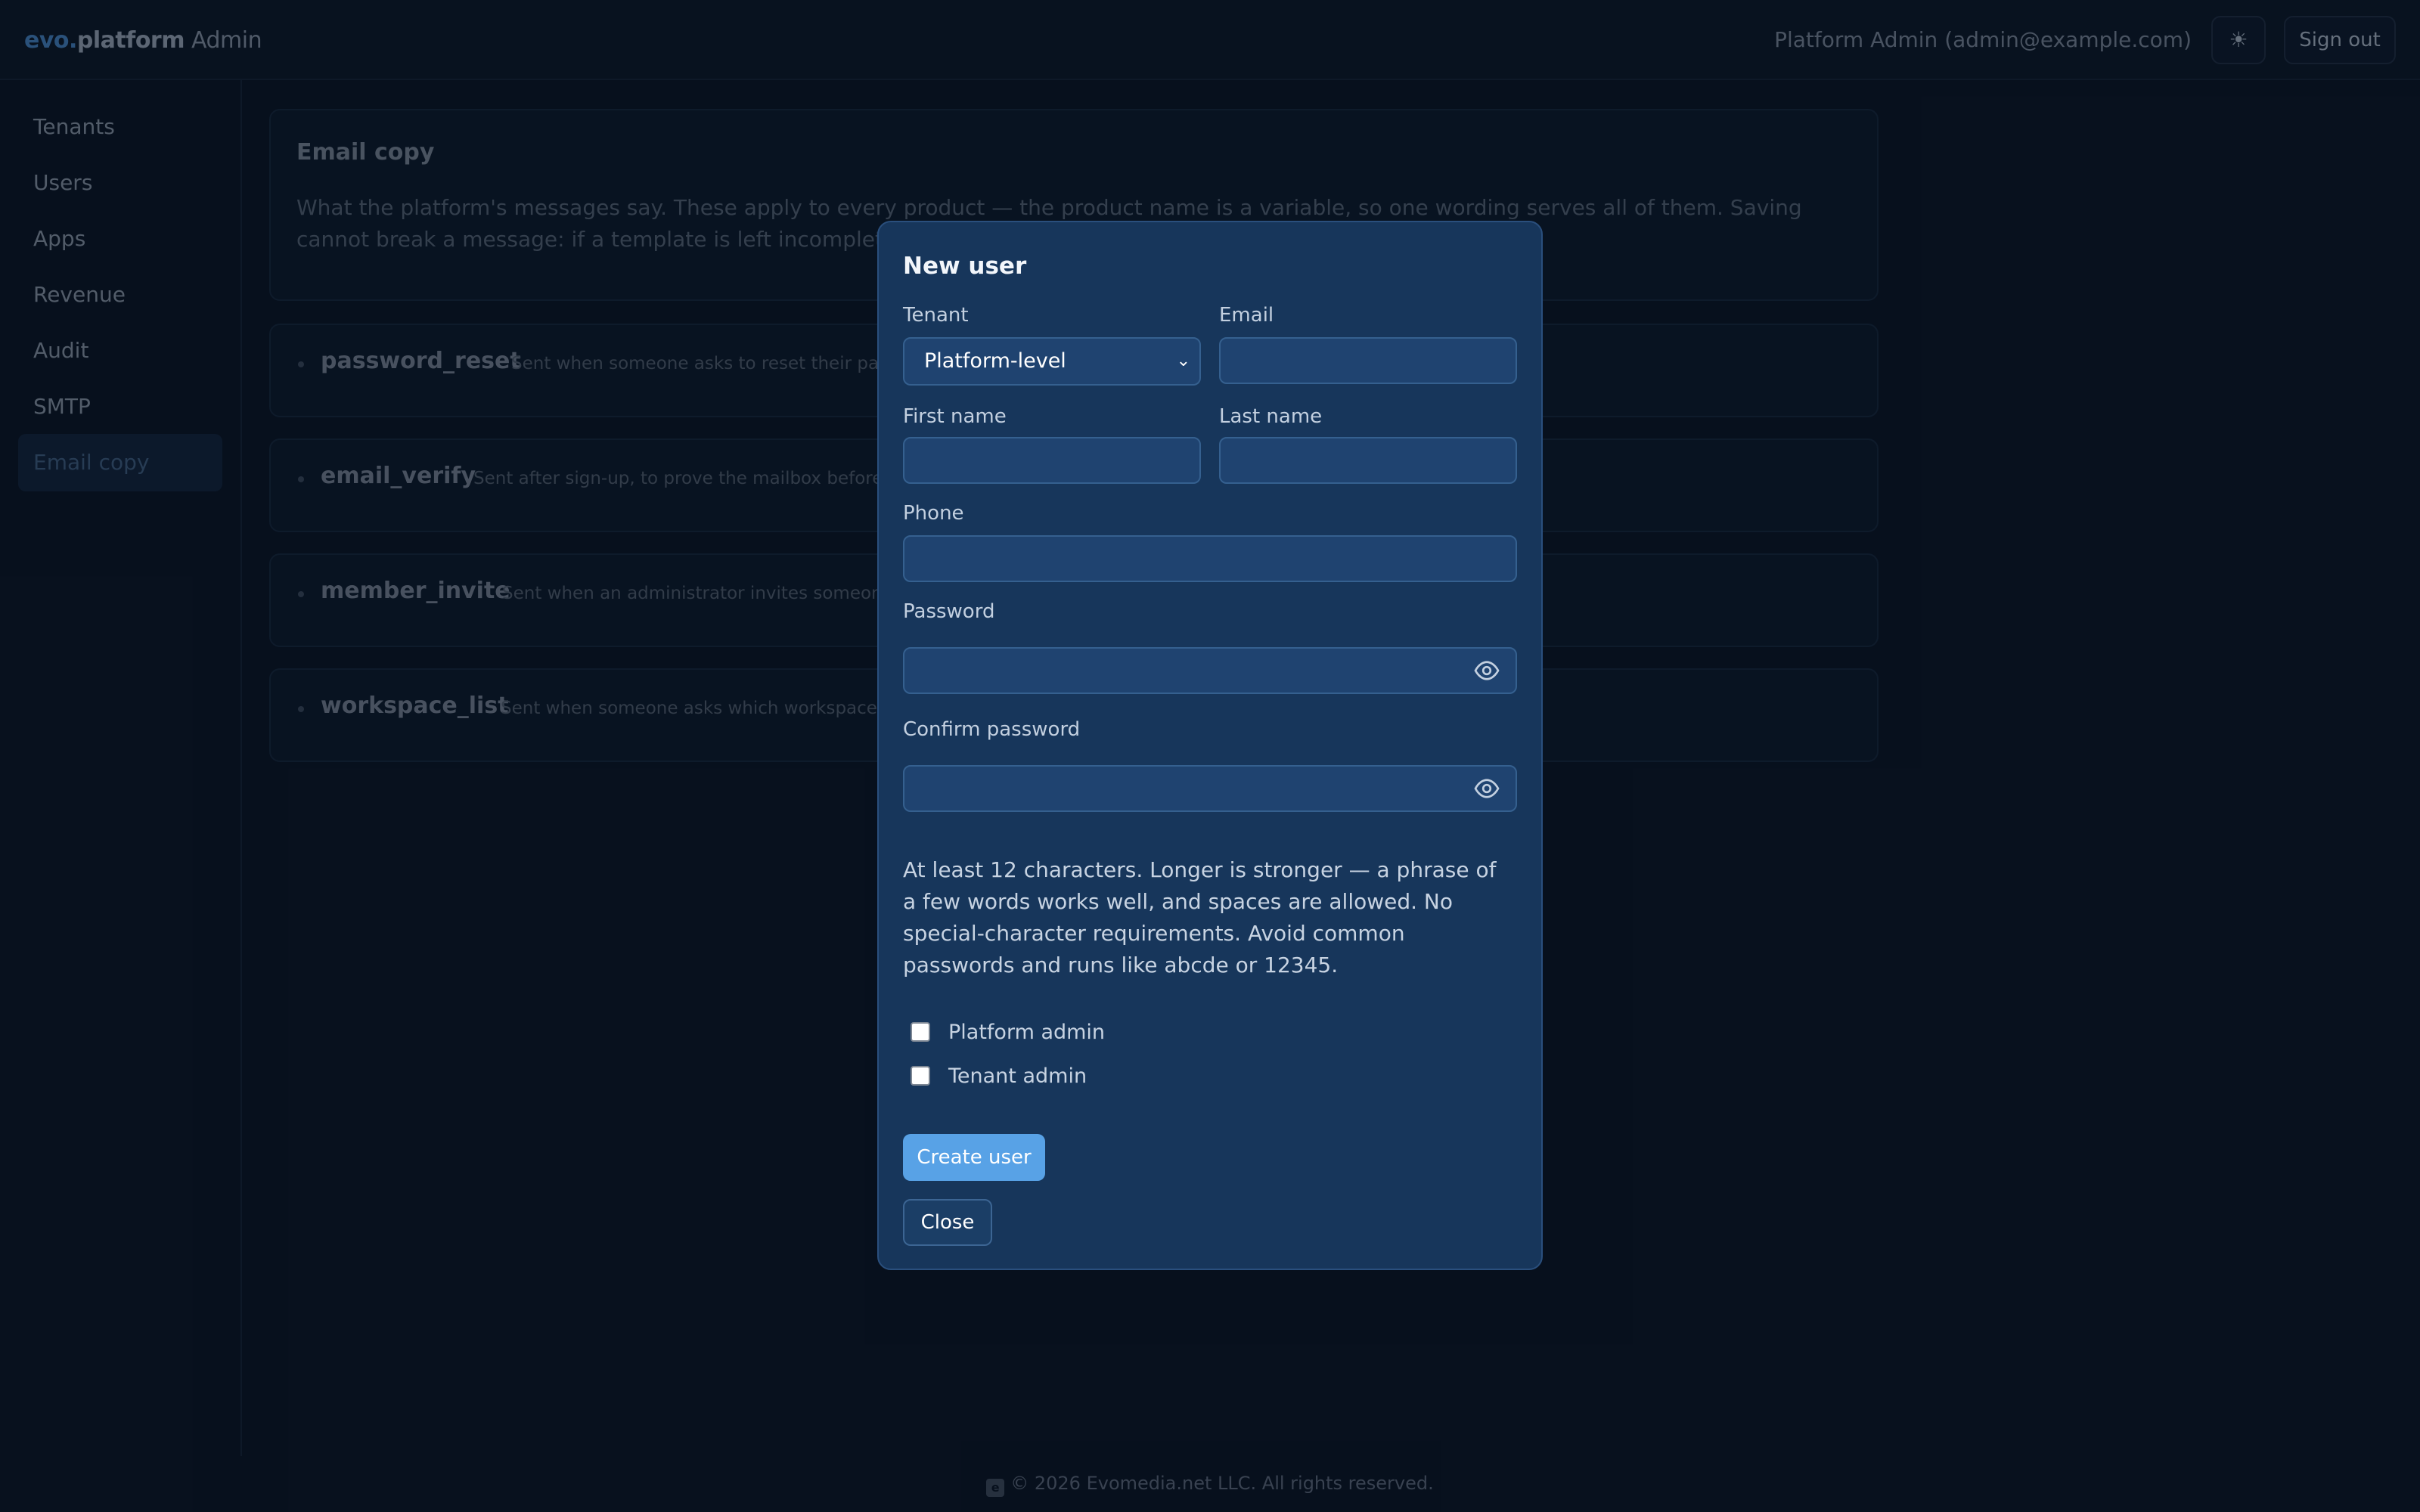 Image resolution: width=2420 pixels, height=1512 pixels. Describe the element at coordinates (1271, 417) in the screenshot. I see `last-name-label: Last name` at that location.